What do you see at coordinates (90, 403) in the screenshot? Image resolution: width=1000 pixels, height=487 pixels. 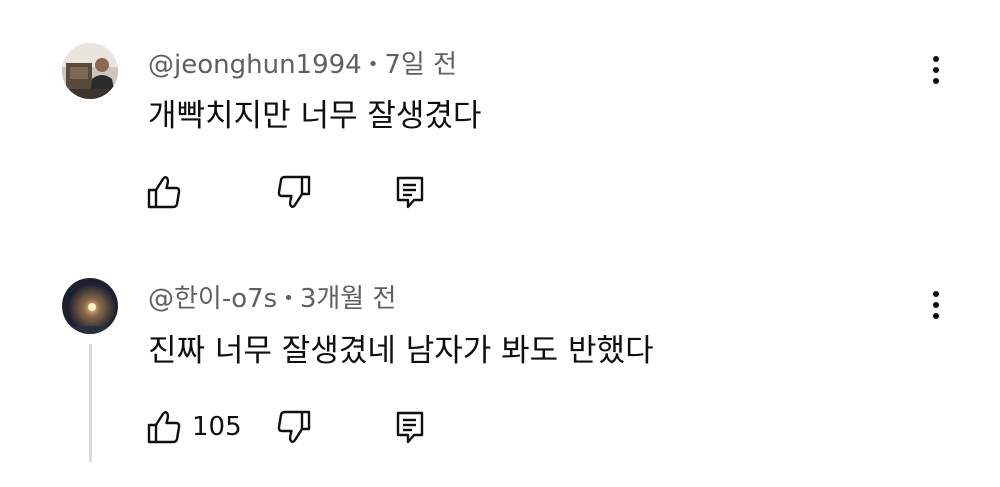 I see `reply-thread-line` at bounding box center [90, 403].